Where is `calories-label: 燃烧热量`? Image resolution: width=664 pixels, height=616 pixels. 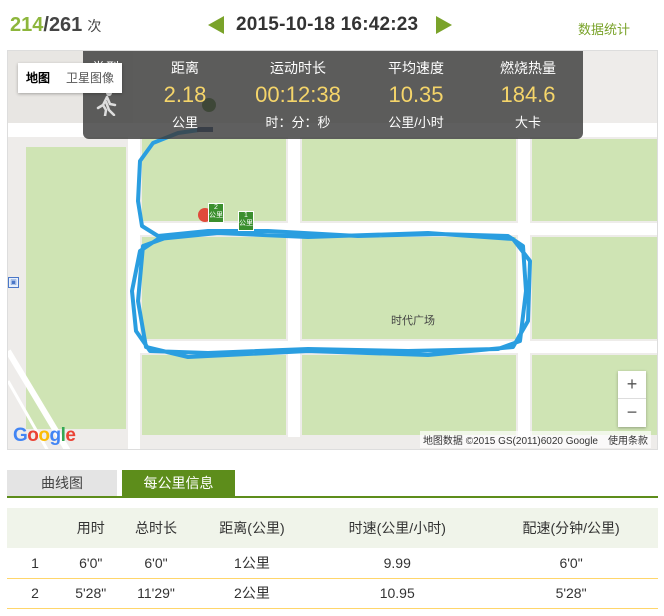 calories-label: 燃烧热量 is located at coordinates (528, 68).